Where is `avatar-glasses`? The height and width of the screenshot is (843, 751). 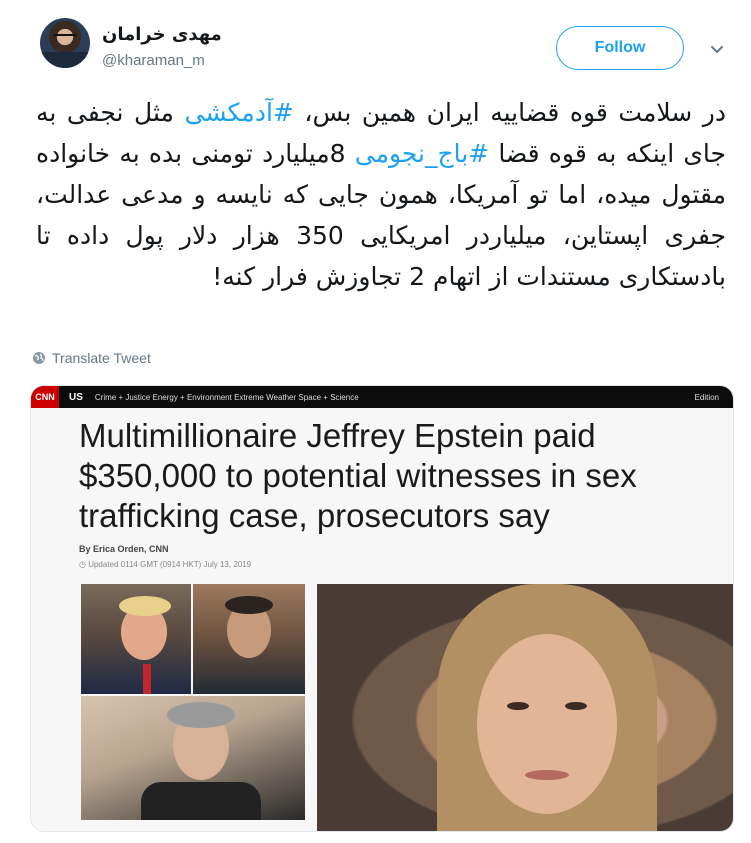 avatar-glasses is located at coordinates (65, 38).